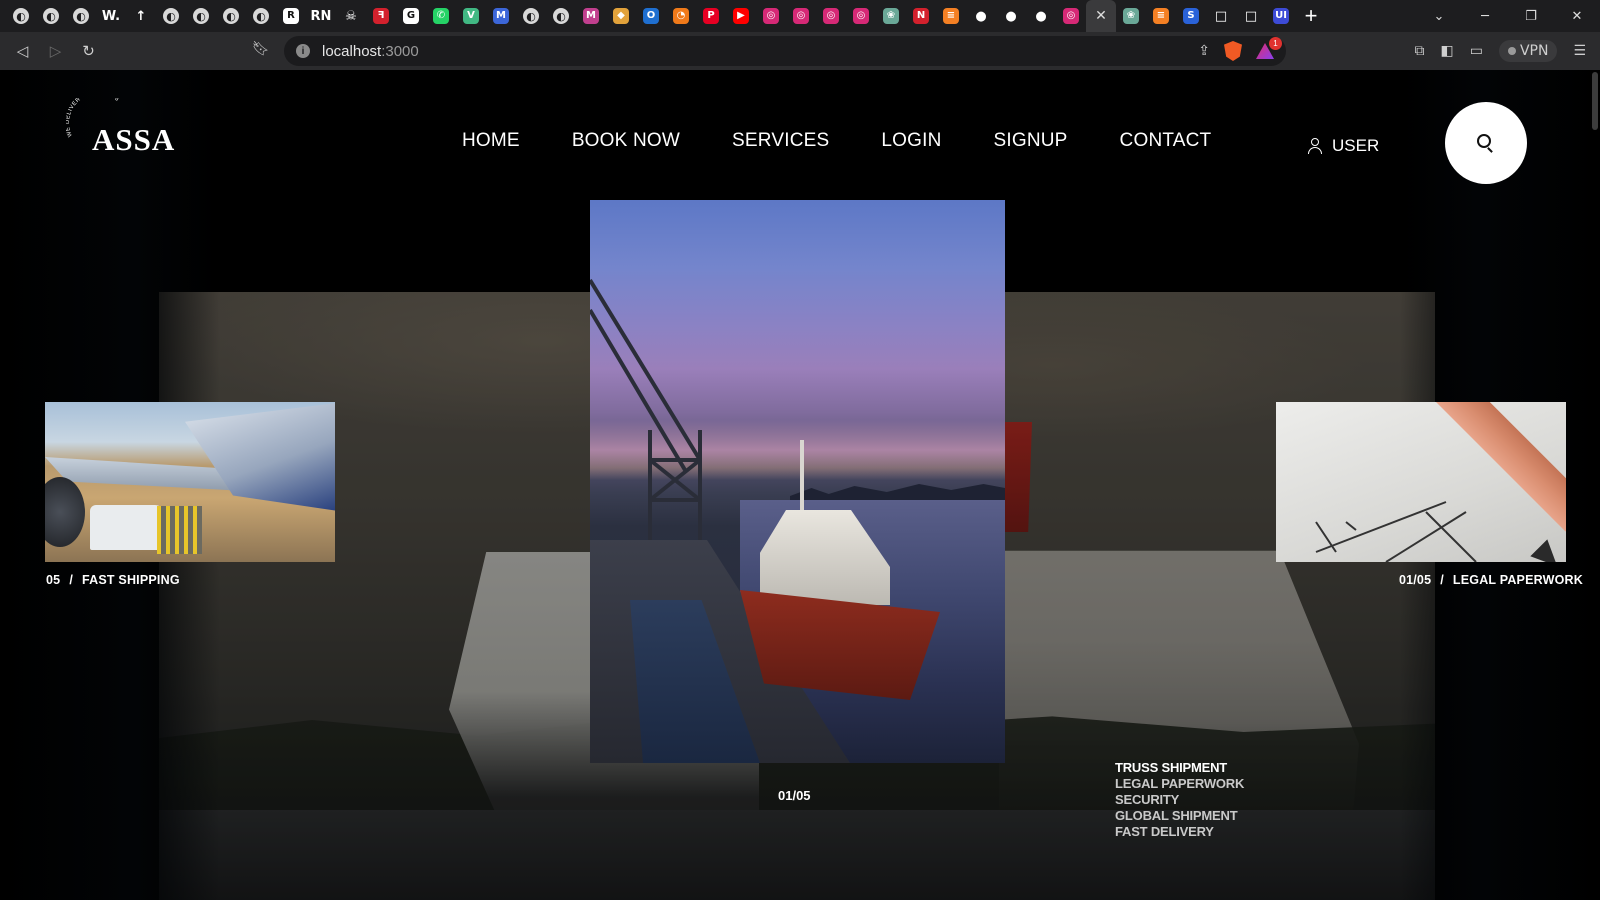 The image size is (1600, 900). I want to click on arrow-icon: ↑, so click(141, 16).